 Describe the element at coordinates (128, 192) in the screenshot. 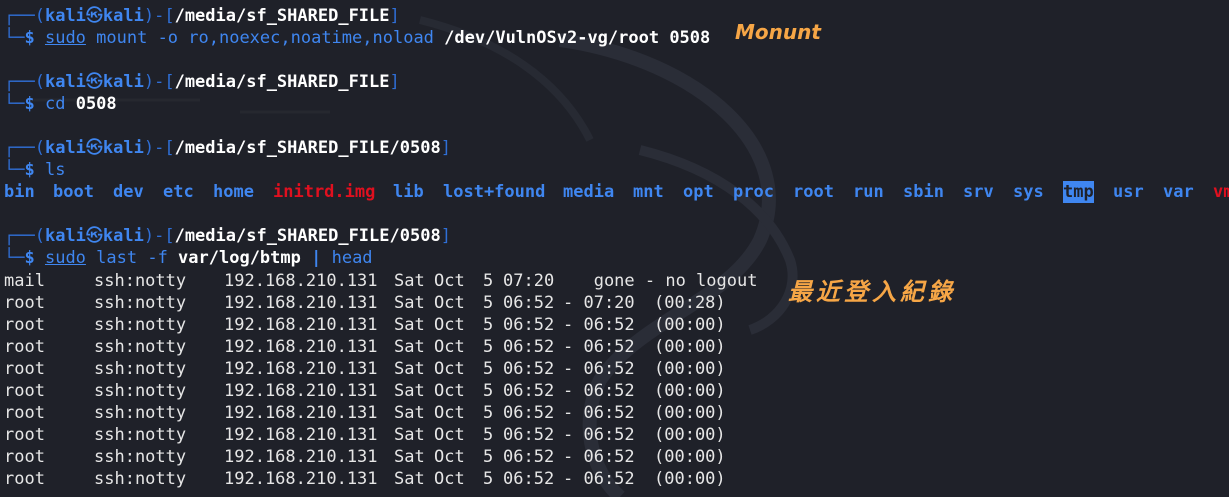

I see `ls-entry-dev: dev` at that location.